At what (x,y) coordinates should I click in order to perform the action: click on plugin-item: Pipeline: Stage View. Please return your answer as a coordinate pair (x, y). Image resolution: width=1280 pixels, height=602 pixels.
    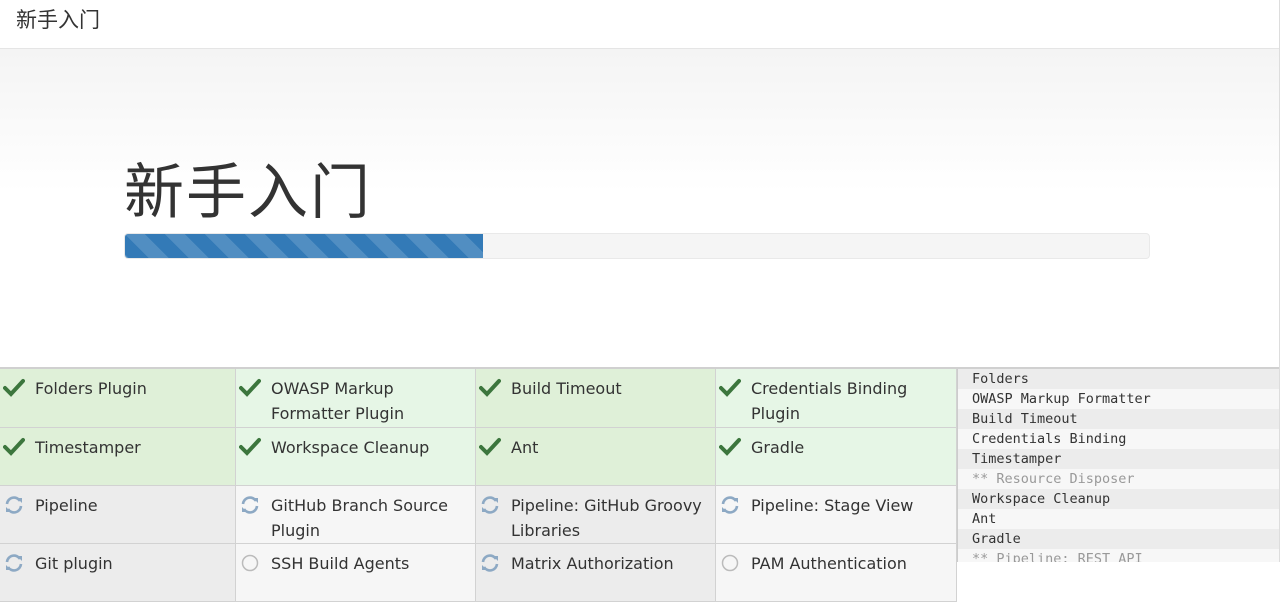
    Looking at the image, I should click on (836, 515).